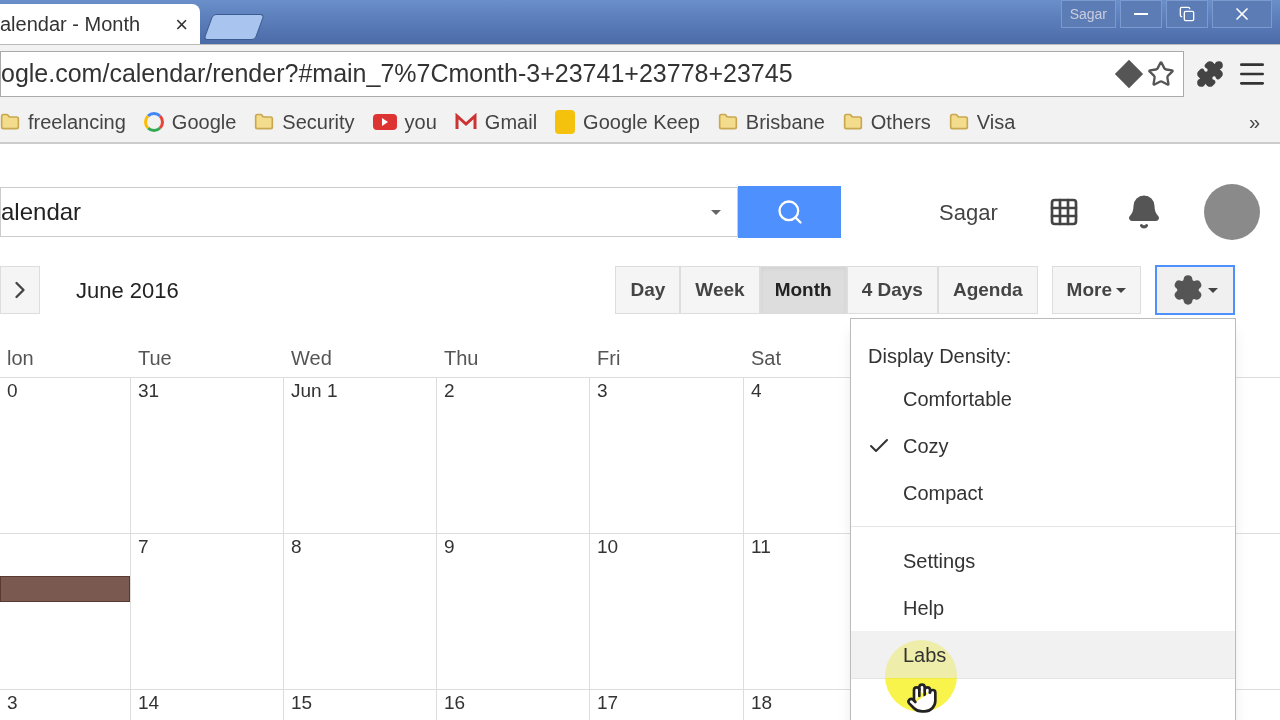  Describe the element at coordinates (648, 290) in the screenshot. I see `view-tab: Day` at that location.